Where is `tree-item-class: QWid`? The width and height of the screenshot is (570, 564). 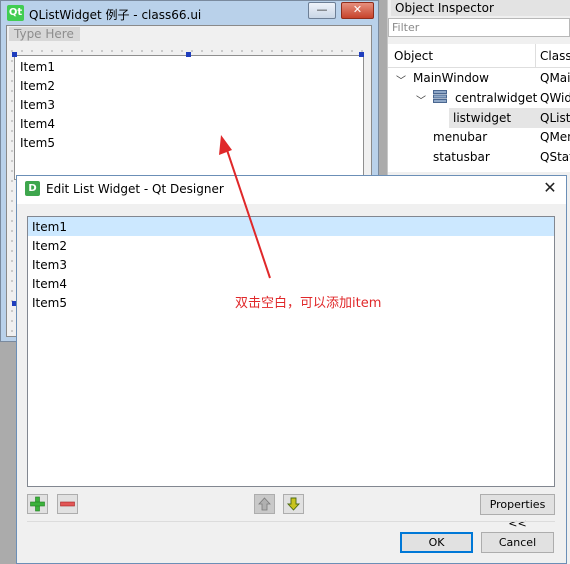 tree-item-class: QWid is located at coordinates (555, 98).